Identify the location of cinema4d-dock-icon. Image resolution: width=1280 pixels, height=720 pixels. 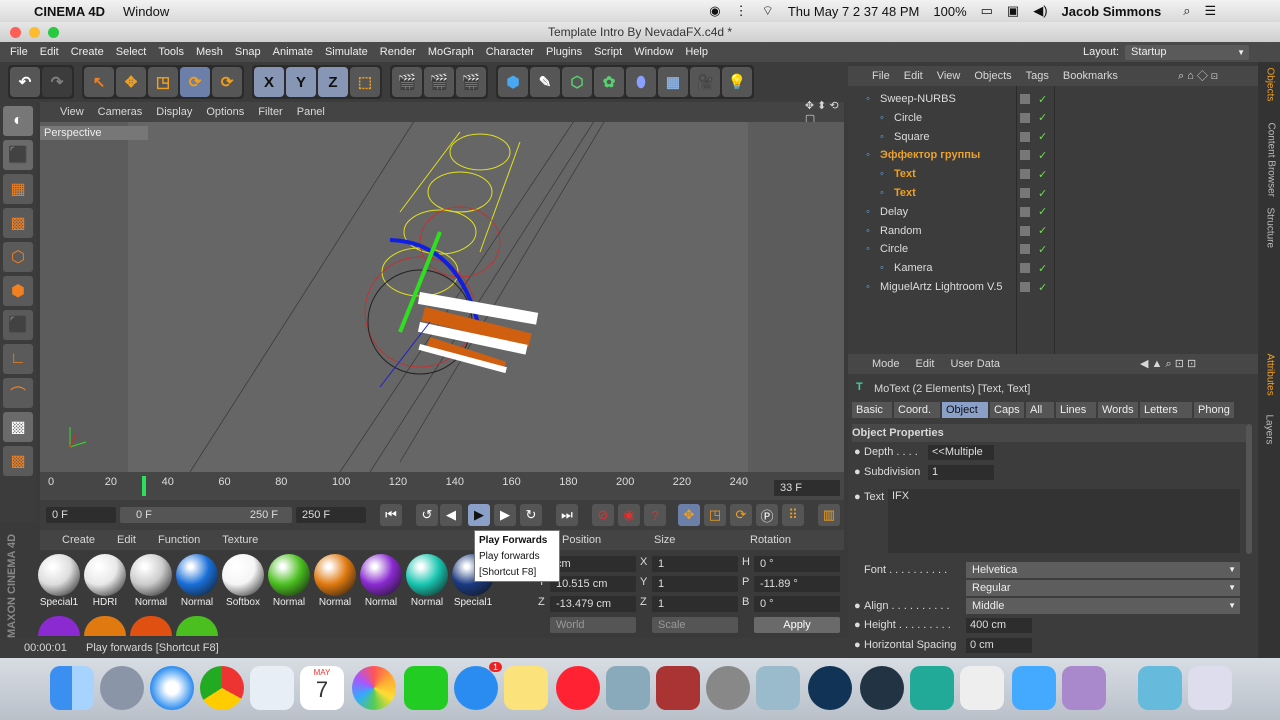
(882, 688).